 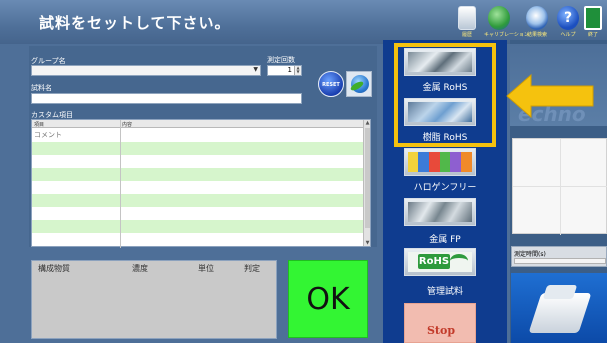 What do you see at coordinates (445, 95) in the screenshot?
I see `selected-mode-highlight` at bounding box center [445, 95].